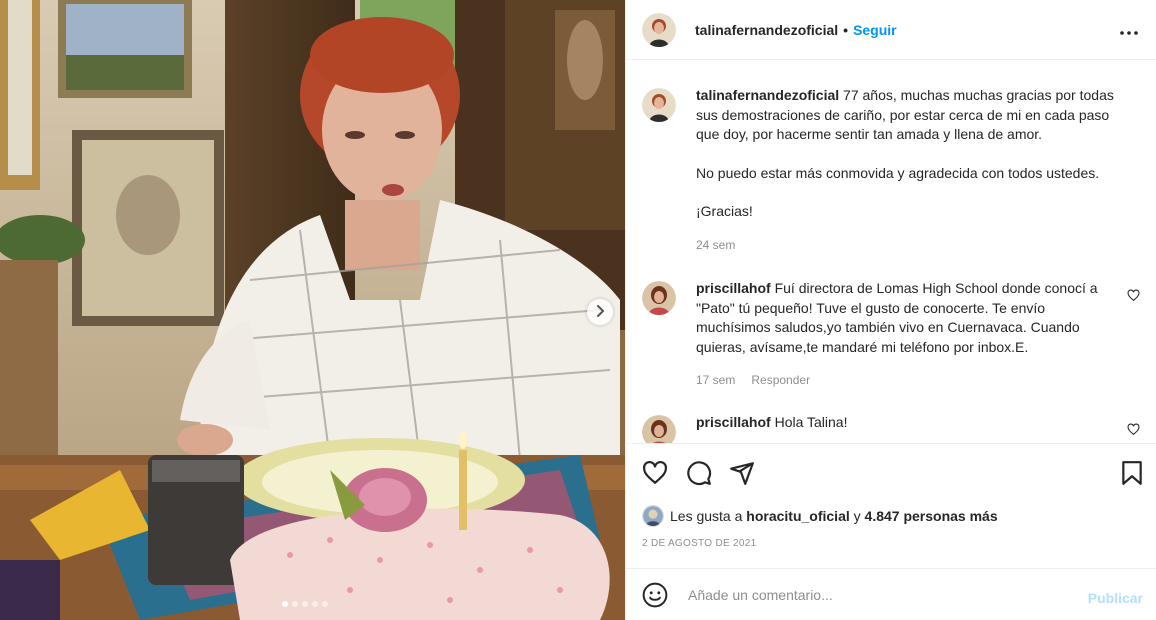 This screenshot has width=1156, height=620. What do you see at coordinates (655, 473) in the screenshot?
I see `heart-icon` at bounding box center [655, 473].